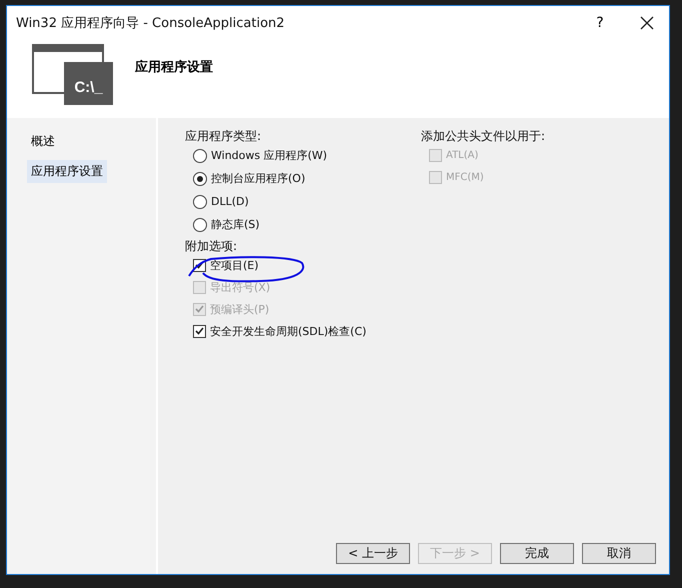 This screenshot has width=682, height=588. I want to click on option-label: MFC(M), so click(465, 177).